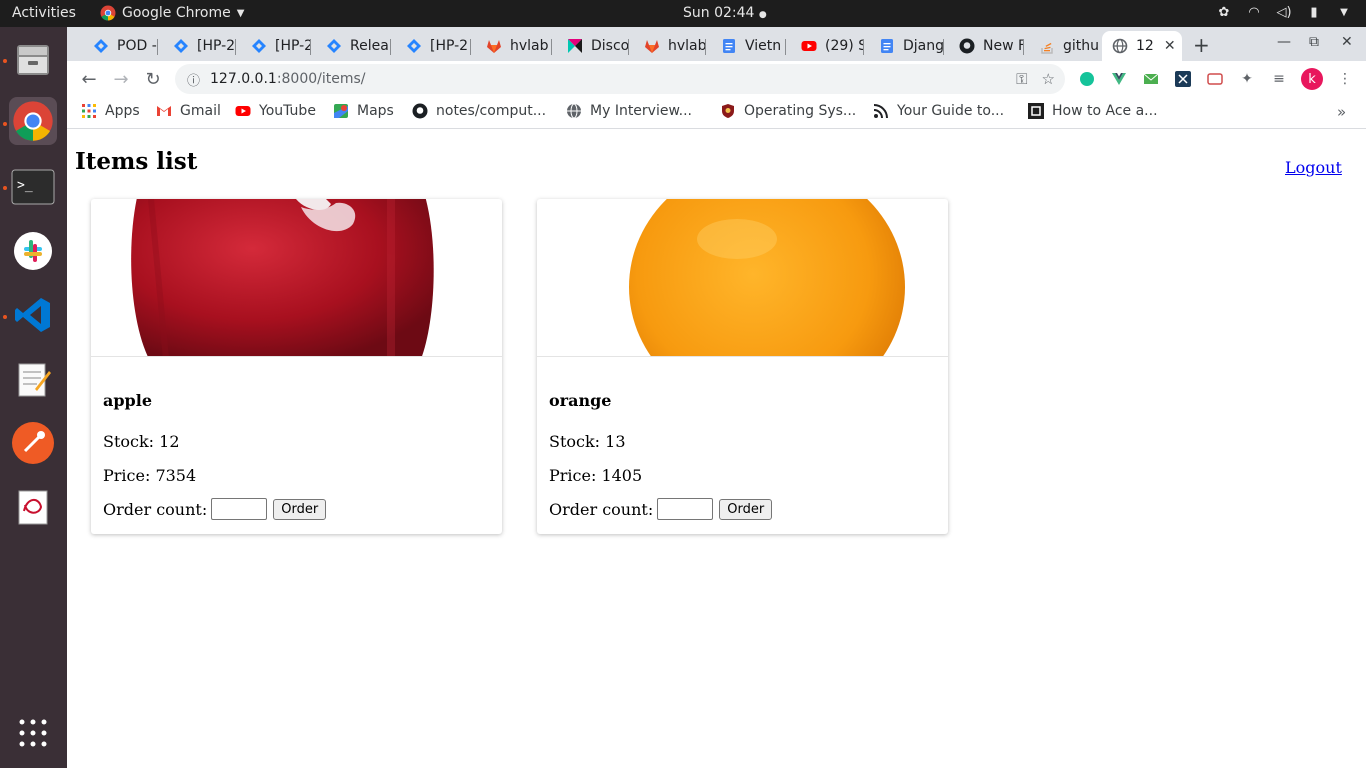 The height and width of the screenshot is (768, 1366). I want to click on browser-tab: (29) S, so click(825, 46).